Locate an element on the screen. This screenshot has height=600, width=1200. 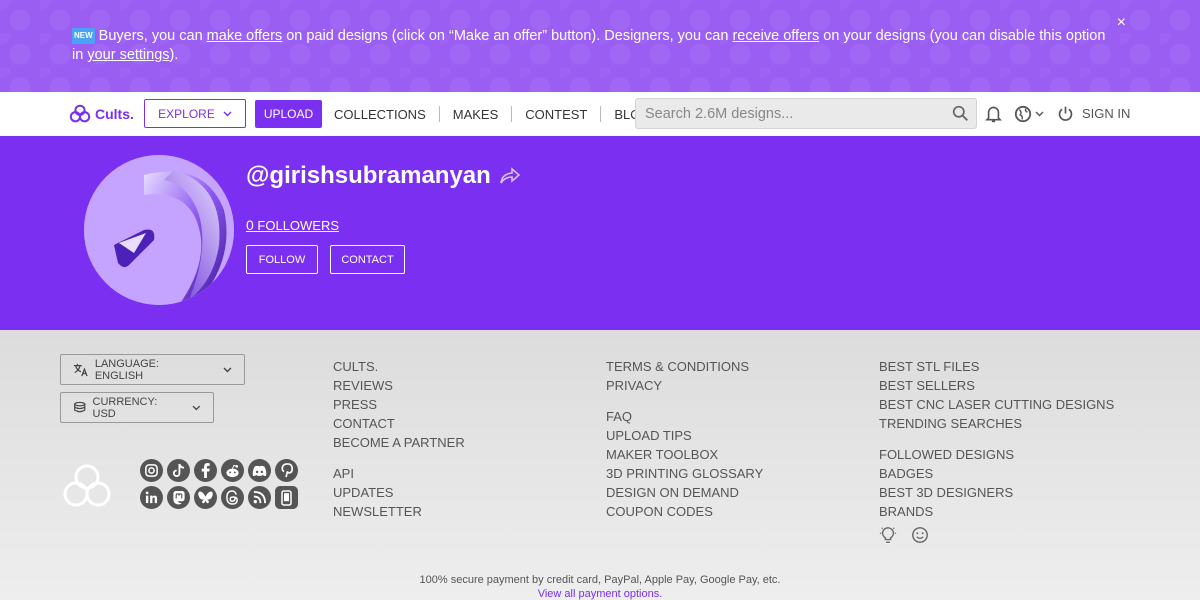
translate-icon is located at coordinates (80, 369).